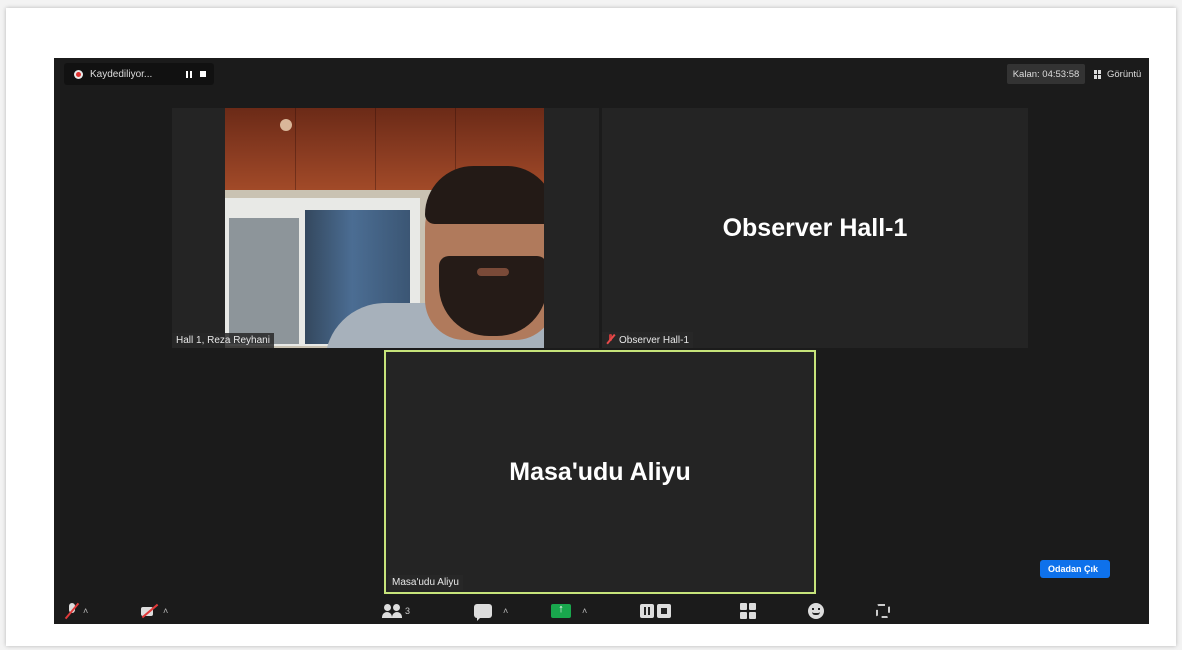 This screenshot has width=1182, height=650. I want to click on record-controls, so click(655, 611).